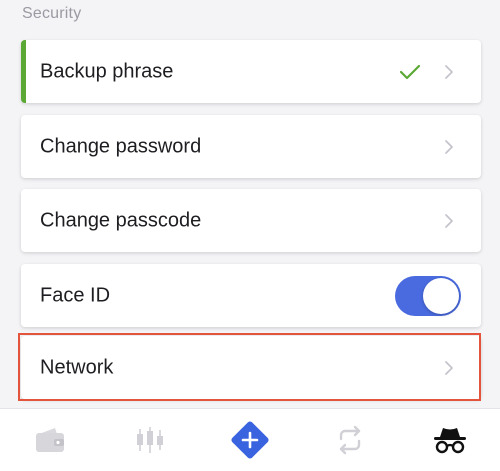 This screenshot has height=471, width=500. Describe the element at coordinates (249, 367) in the screenshot. I see `network-highlight-box` at that location.